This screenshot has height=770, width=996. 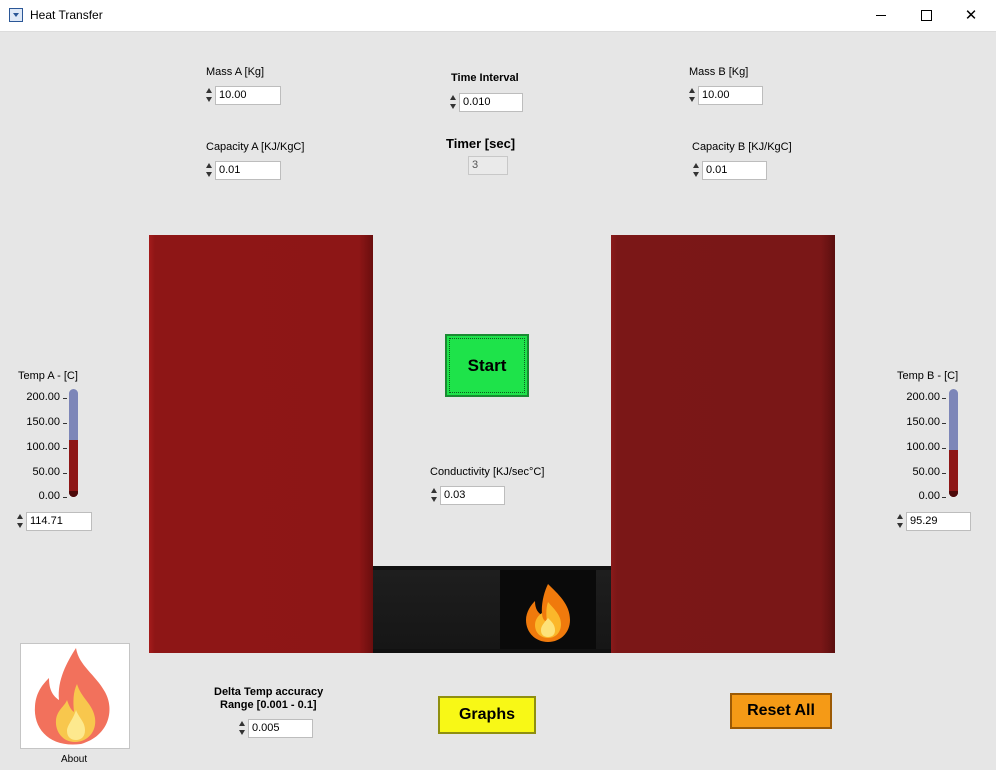 What do you see at coordinates (929, 496) in the screenshot?
I see `temp-b-tick: 0.00` at bounding box center [929, 496].